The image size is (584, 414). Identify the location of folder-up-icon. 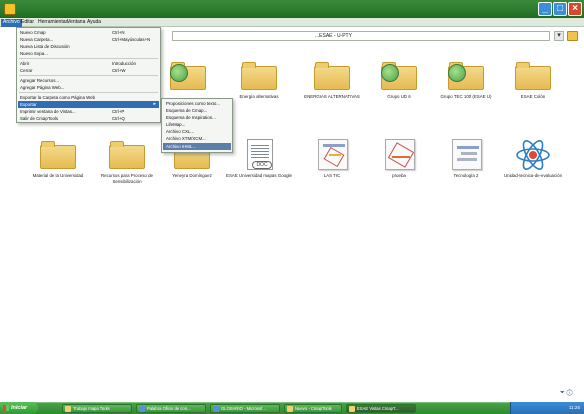
(572, 36).